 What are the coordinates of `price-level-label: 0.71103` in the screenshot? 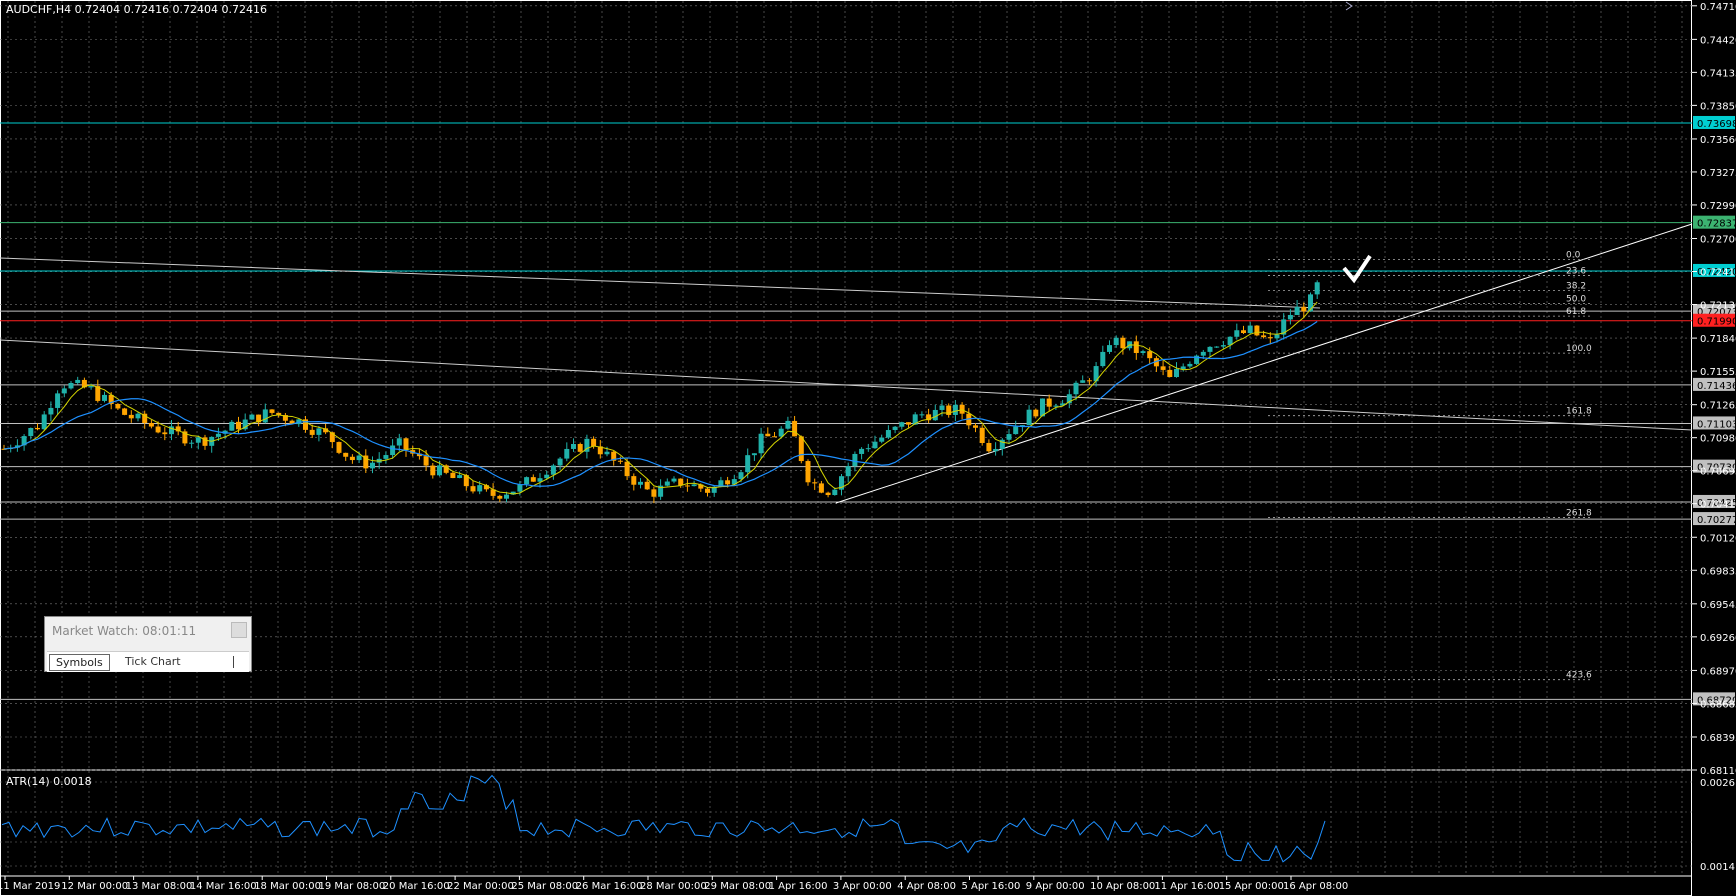 It's located at (1716, 424).